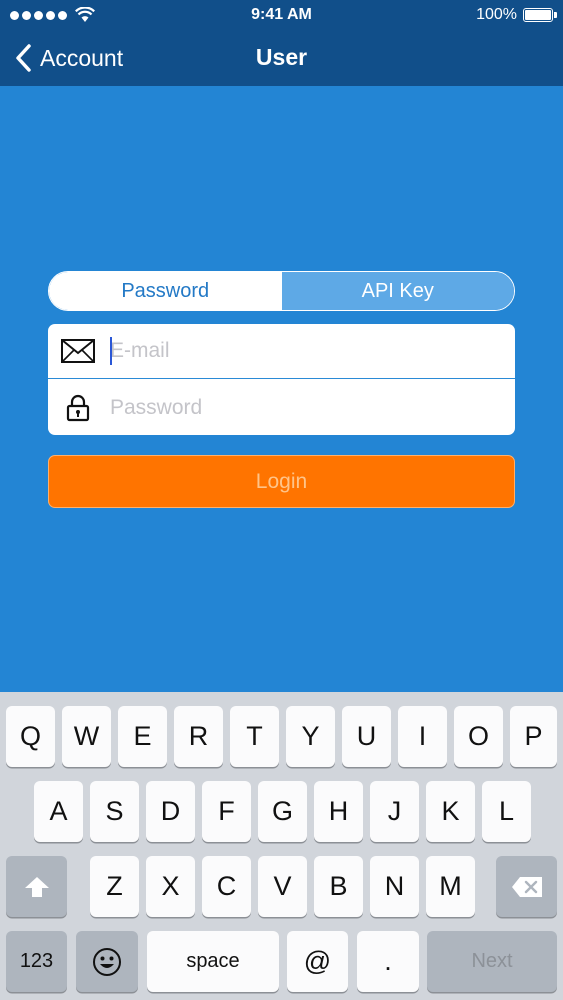 Image resolution: width=563 pixels, height=1000 pixels. Describe the element at coordinates (366, 736) in the screenshot. I see `key-u: U` at that location.